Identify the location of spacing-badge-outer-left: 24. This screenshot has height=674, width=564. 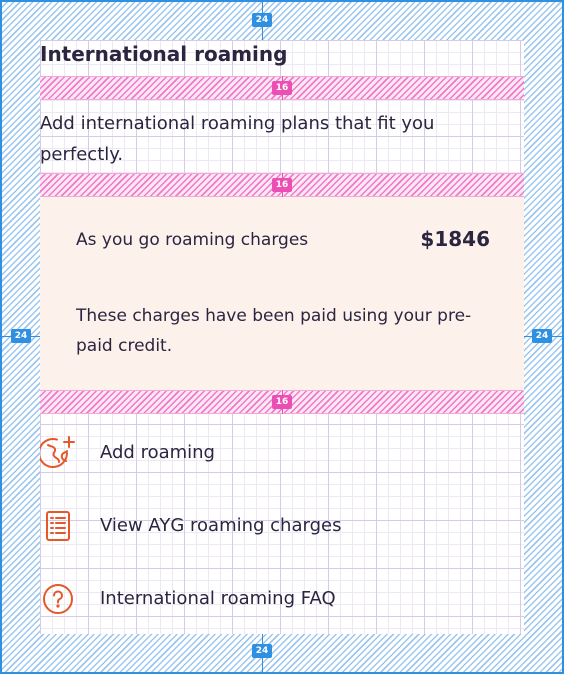
(21, 336).